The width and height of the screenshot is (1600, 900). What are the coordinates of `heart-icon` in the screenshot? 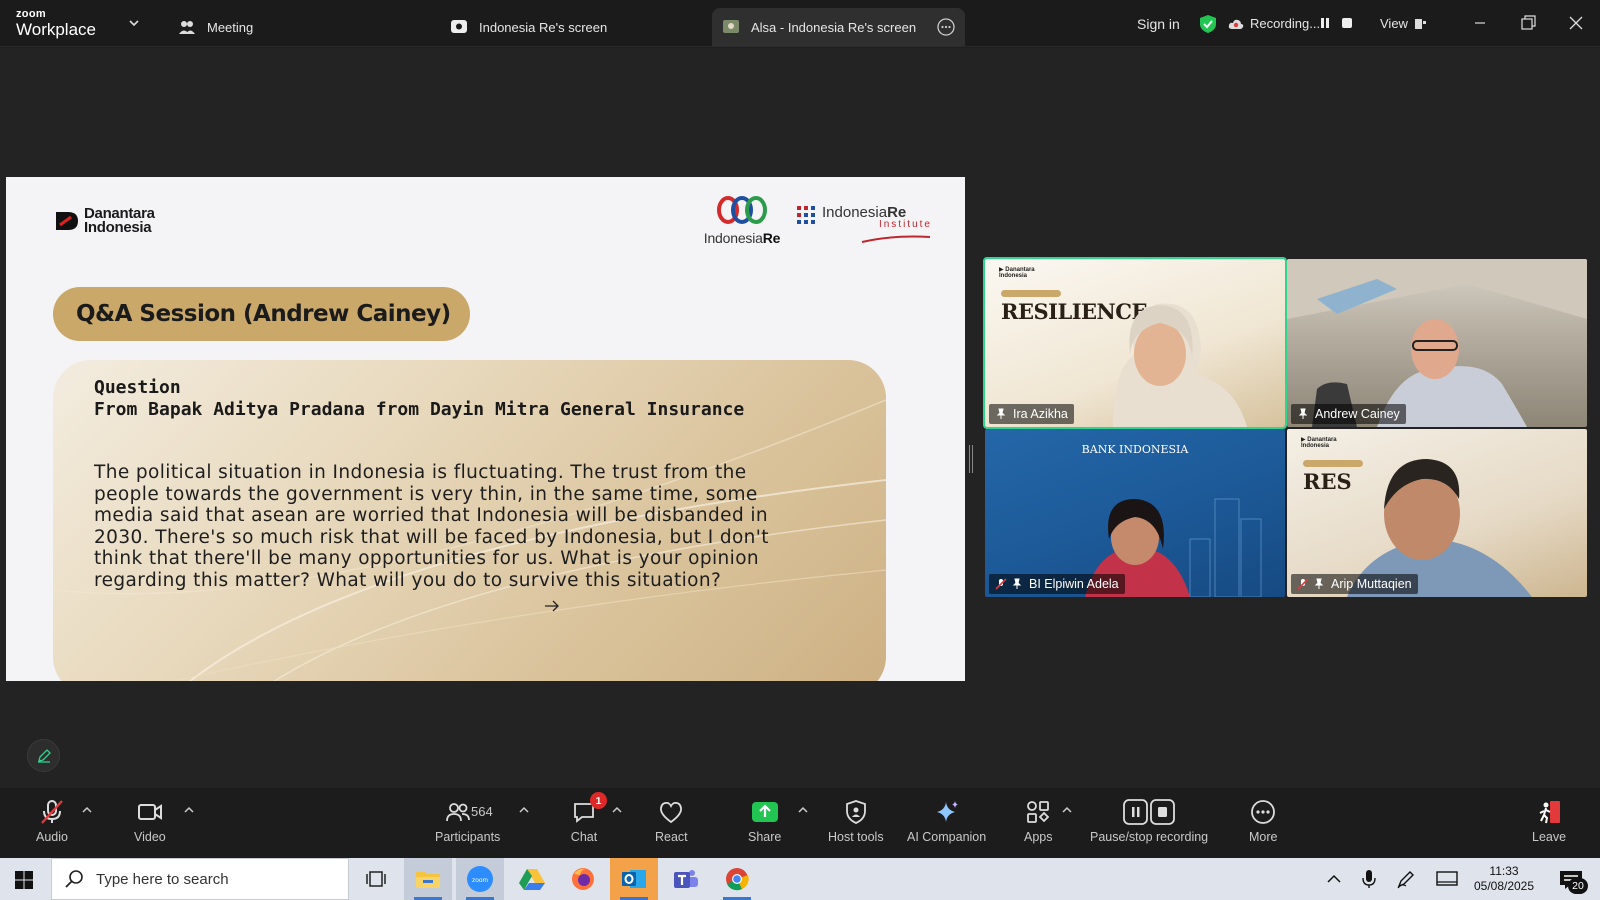 It's located at (671, 812).